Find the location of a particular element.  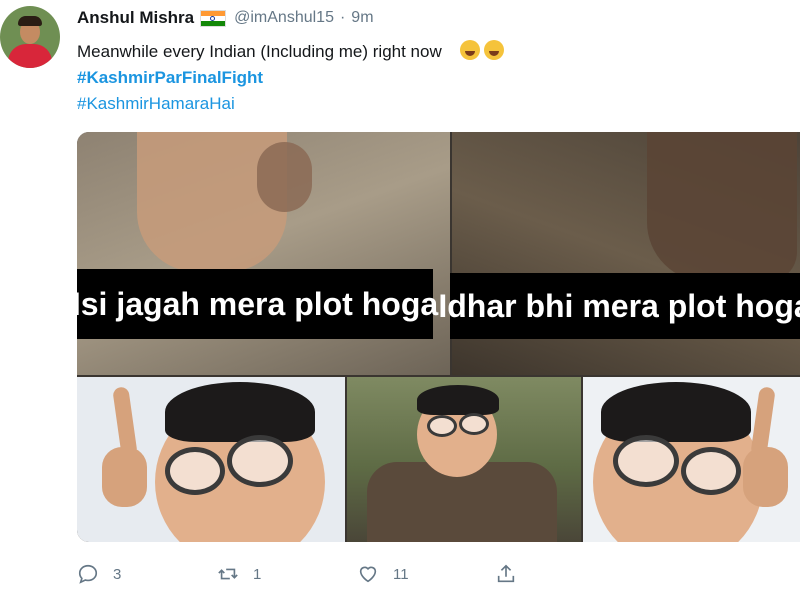

share-button is located at coordinates (513, 574).